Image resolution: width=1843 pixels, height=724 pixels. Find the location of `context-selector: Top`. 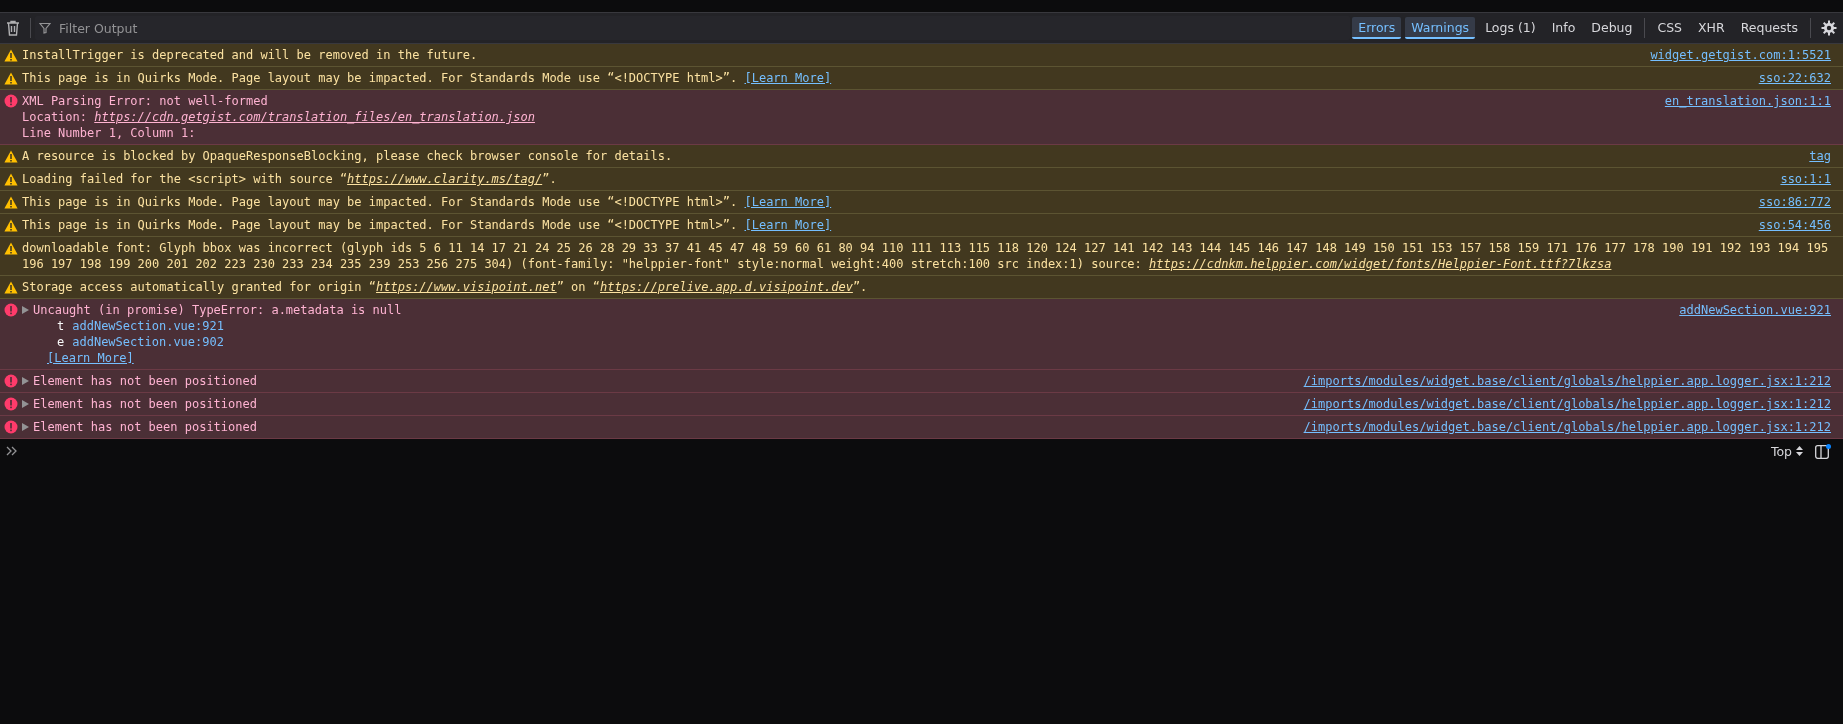

context-selector: Top is located at coordinates (1786, 451).